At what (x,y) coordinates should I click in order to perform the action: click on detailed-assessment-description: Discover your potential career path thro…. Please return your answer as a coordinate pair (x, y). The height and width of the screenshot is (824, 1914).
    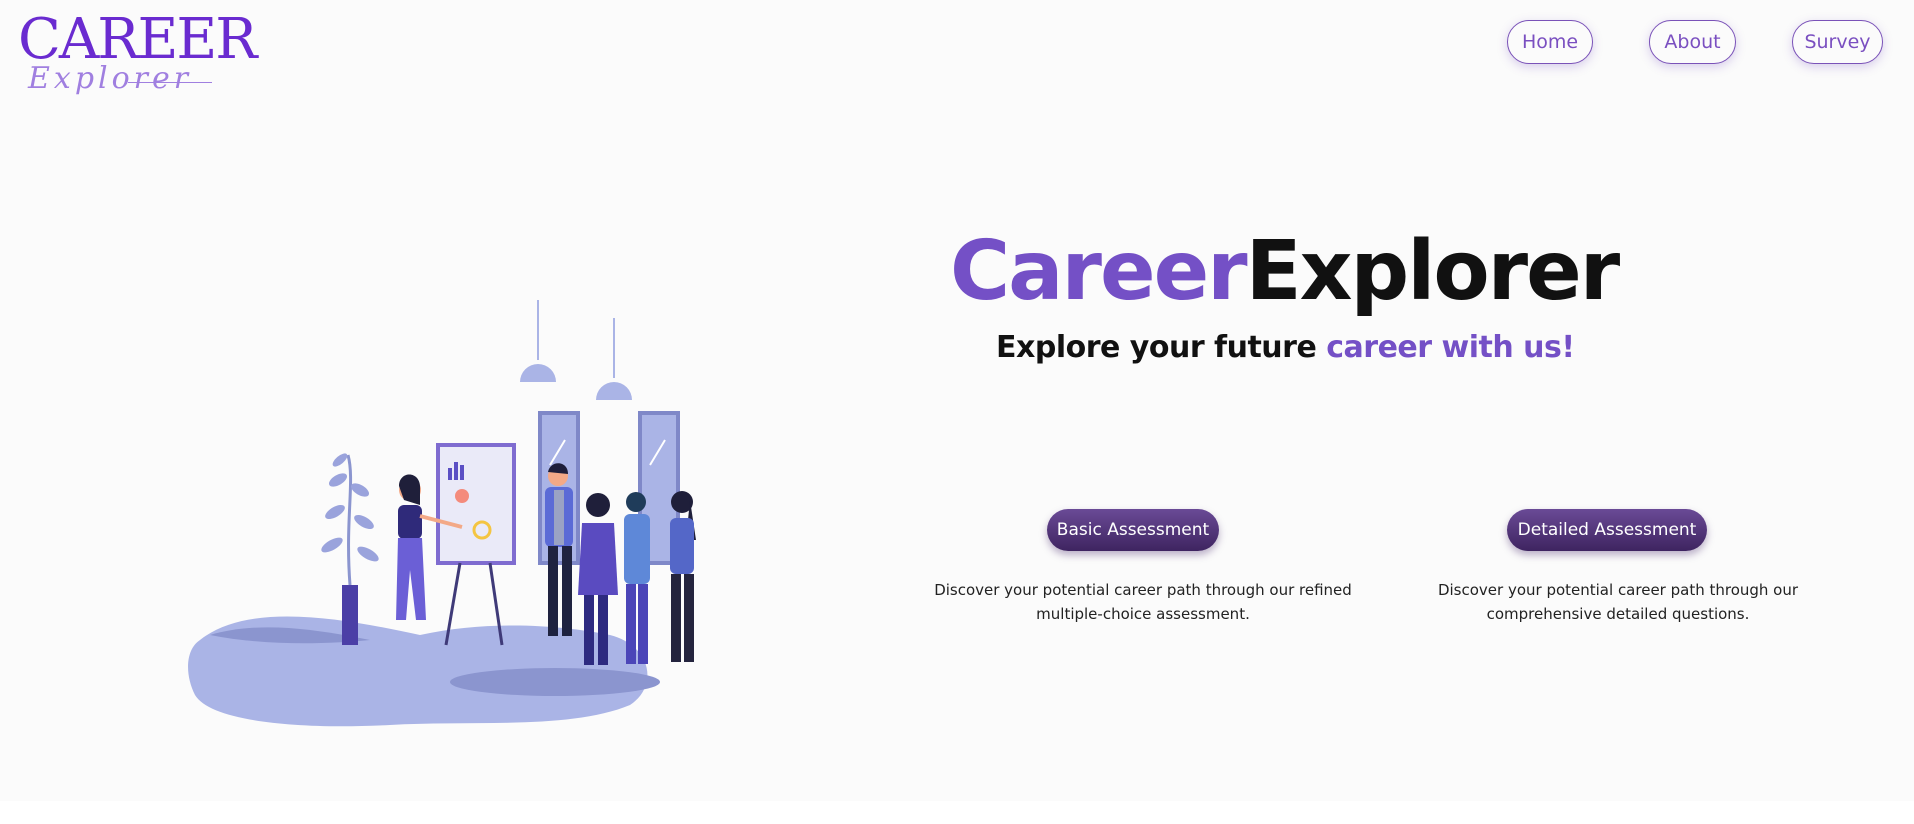
    Looking at the image, I should click on (1618, 602).